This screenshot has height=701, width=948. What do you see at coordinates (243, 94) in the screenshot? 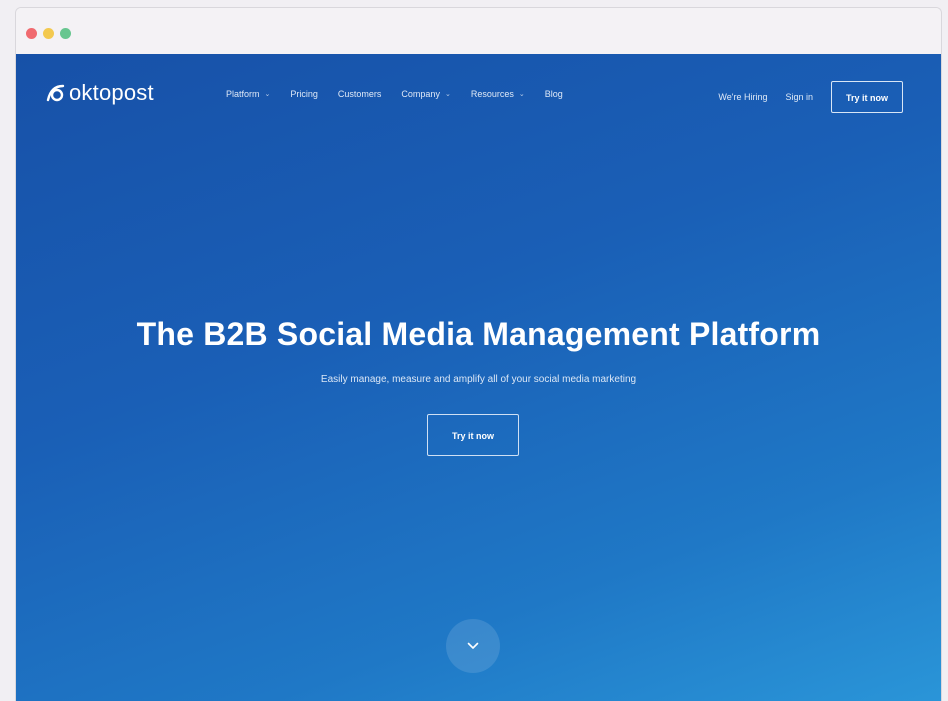
I see `nav-item-label: Platform` at bounding box center [243, 94].